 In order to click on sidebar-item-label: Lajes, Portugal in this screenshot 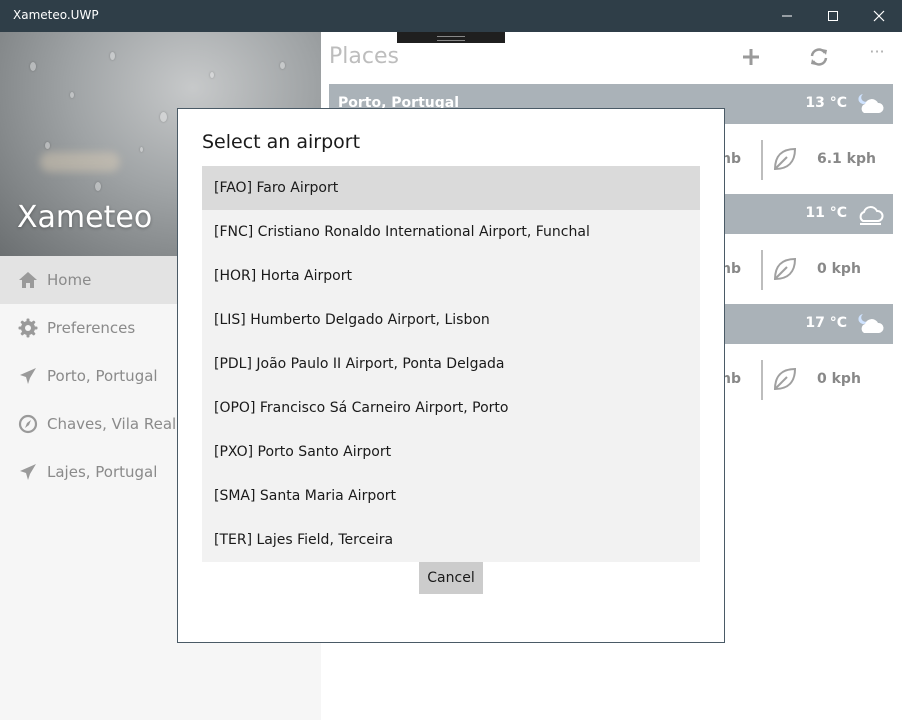, I will do `click(102, 472)`.